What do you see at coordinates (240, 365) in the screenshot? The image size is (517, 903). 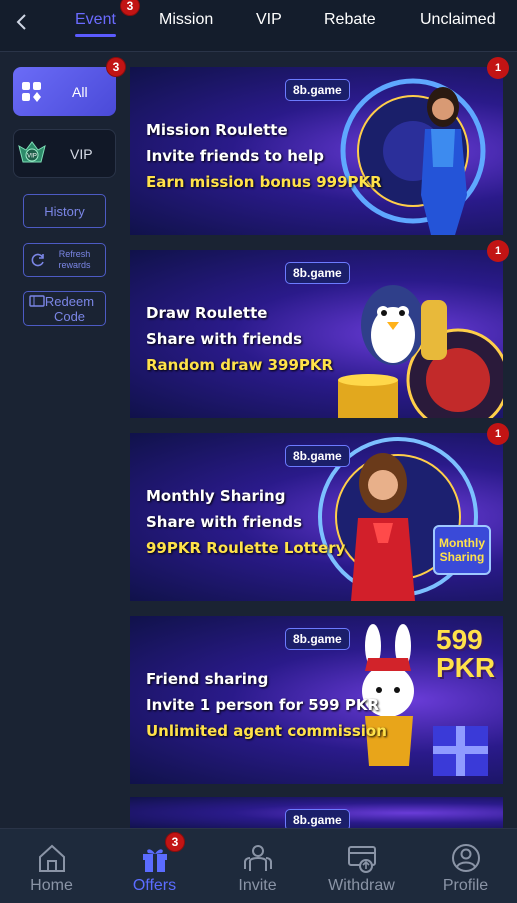 I see `banner-reward: Random draw 399PKR` at bounding box center [240, 365].